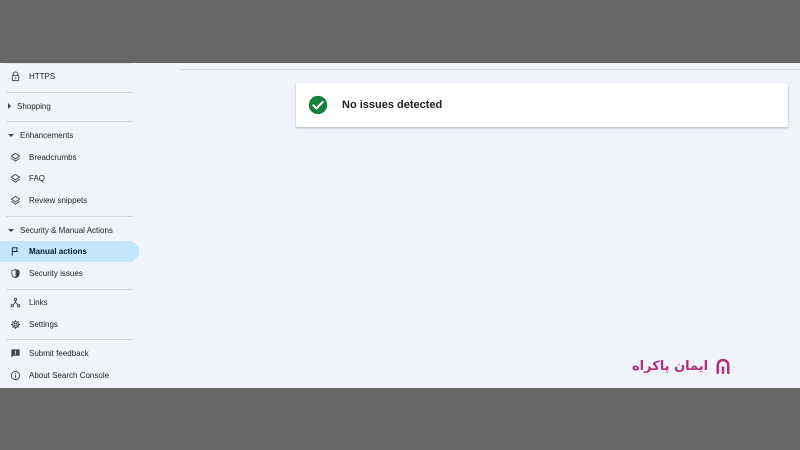 This screenshot has height=450, width=800. What do you see at coordinates (43, 324) in the screenshot?
I see `sidebar-item-label: Settings` at bounding box center [43, 324].